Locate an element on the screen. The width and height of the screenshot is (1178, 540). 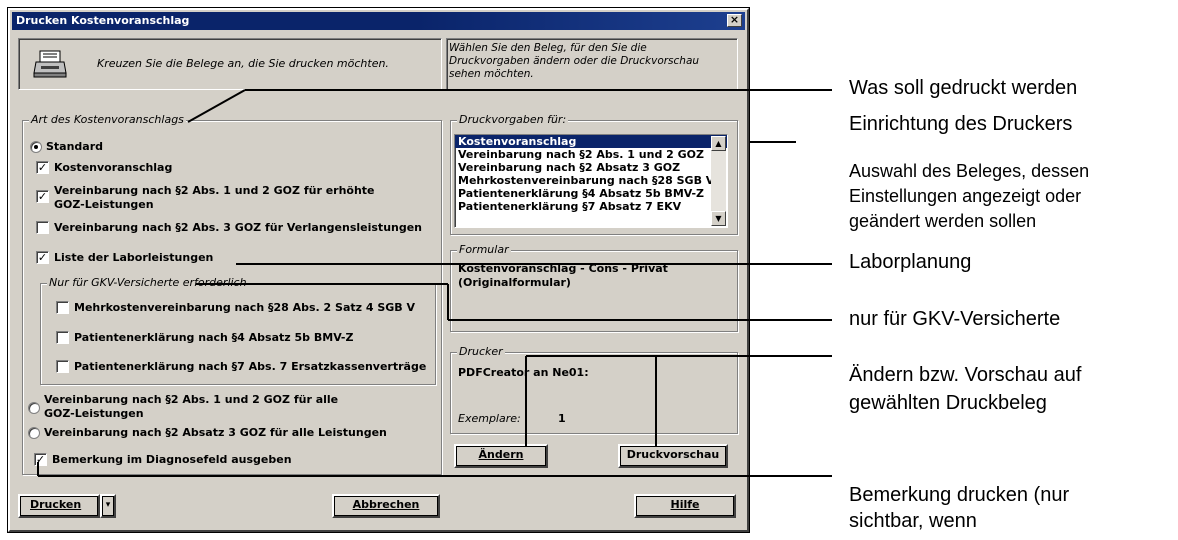
annotation-auswahl-line3: geändert werden sollen is located at coordinates (943, 221).